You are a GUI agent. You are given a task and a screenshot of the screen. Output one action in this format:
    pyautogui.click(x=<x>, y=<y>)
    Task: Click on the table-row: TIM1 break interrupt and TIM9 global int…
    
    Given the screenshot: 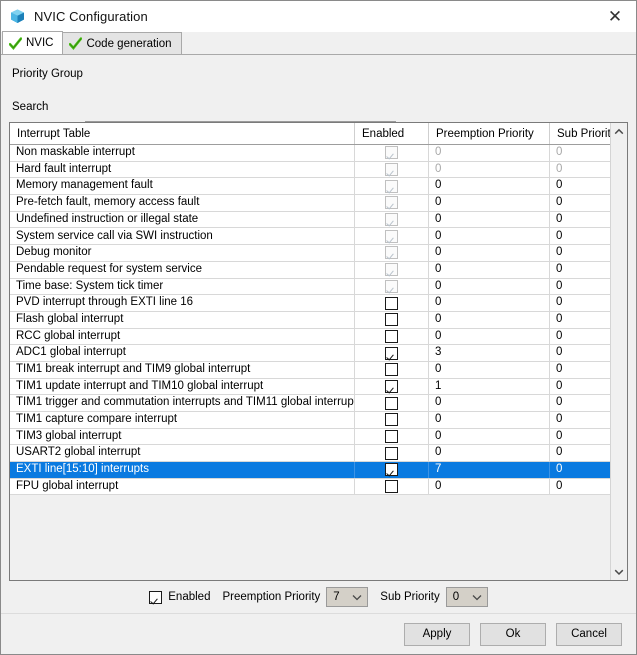 What is the action you would take?
    pyautogui.click(x=310, y=370)
    